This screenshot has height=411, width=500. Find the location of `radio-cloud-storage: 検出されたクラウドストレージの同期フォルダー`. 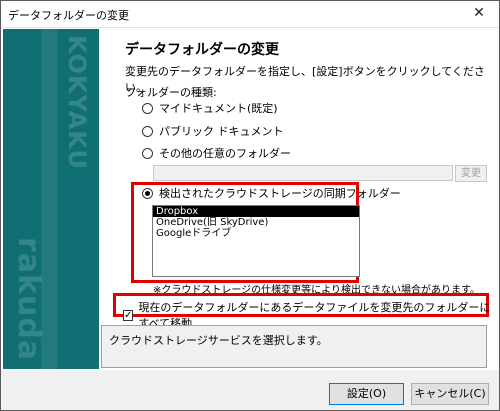

radio-cloud-storage: 検出されたクラウドストレージの同期フォルダー is located at coordinates (271, 193).